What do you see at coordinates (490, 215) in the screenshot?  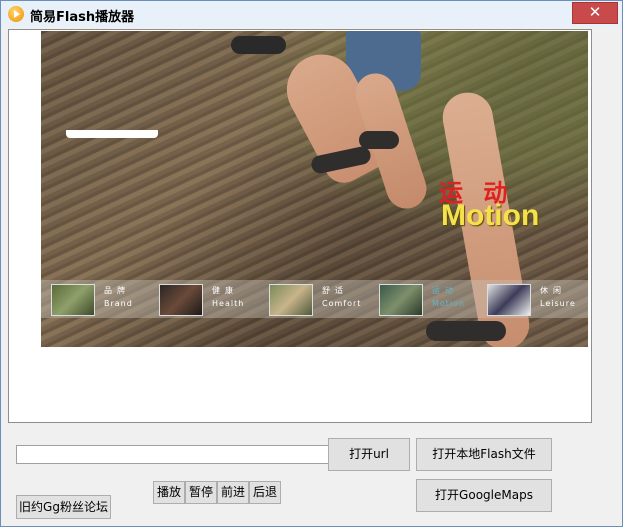 I see `headline-en: Motion` at bounding box center [490, 215].